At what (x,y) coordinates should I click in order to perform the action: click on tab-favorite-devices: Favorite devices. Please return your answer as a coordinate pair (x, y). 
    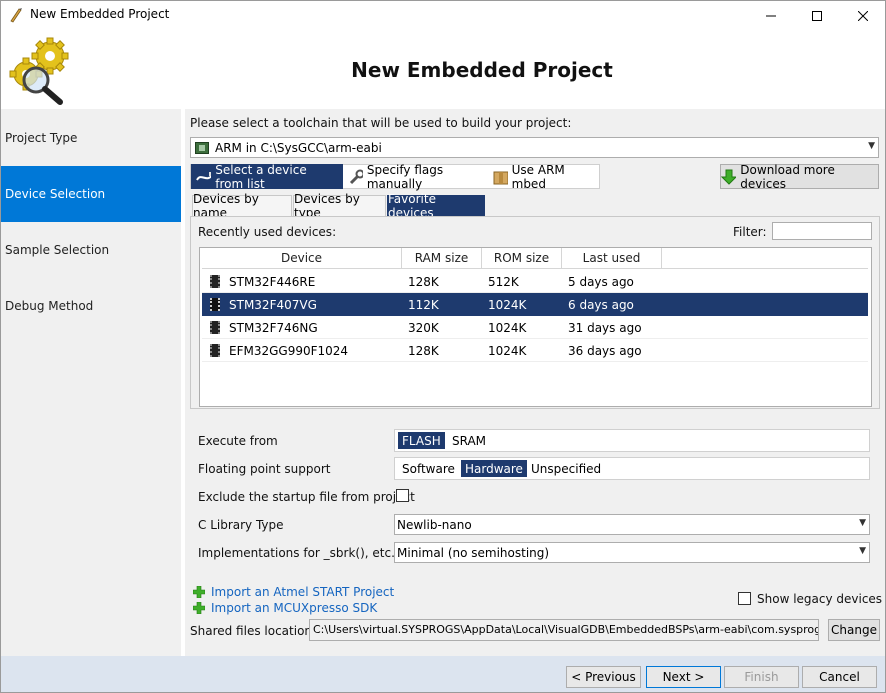
    Looking at the image, I should click on (436, 206).